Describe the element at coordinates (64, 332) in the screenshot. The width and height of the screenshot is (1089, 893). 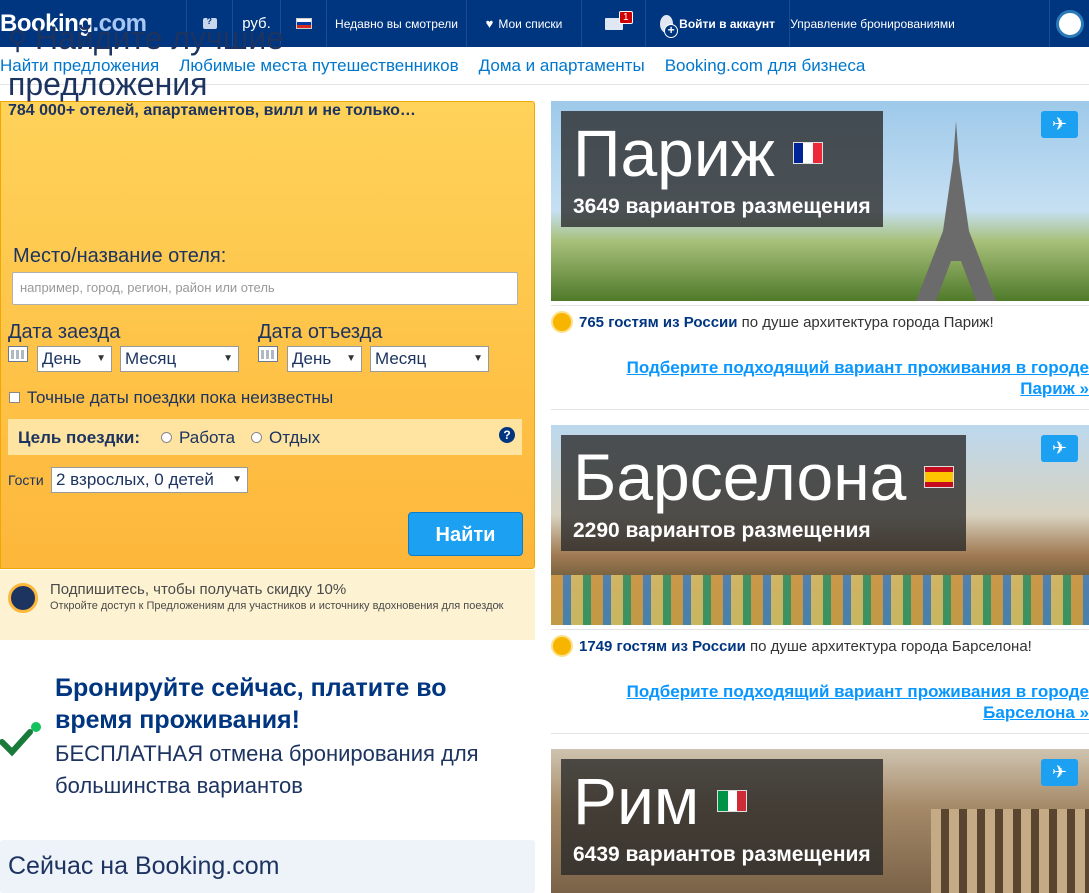
I see `checkin-label: Дата заезда` at that location.